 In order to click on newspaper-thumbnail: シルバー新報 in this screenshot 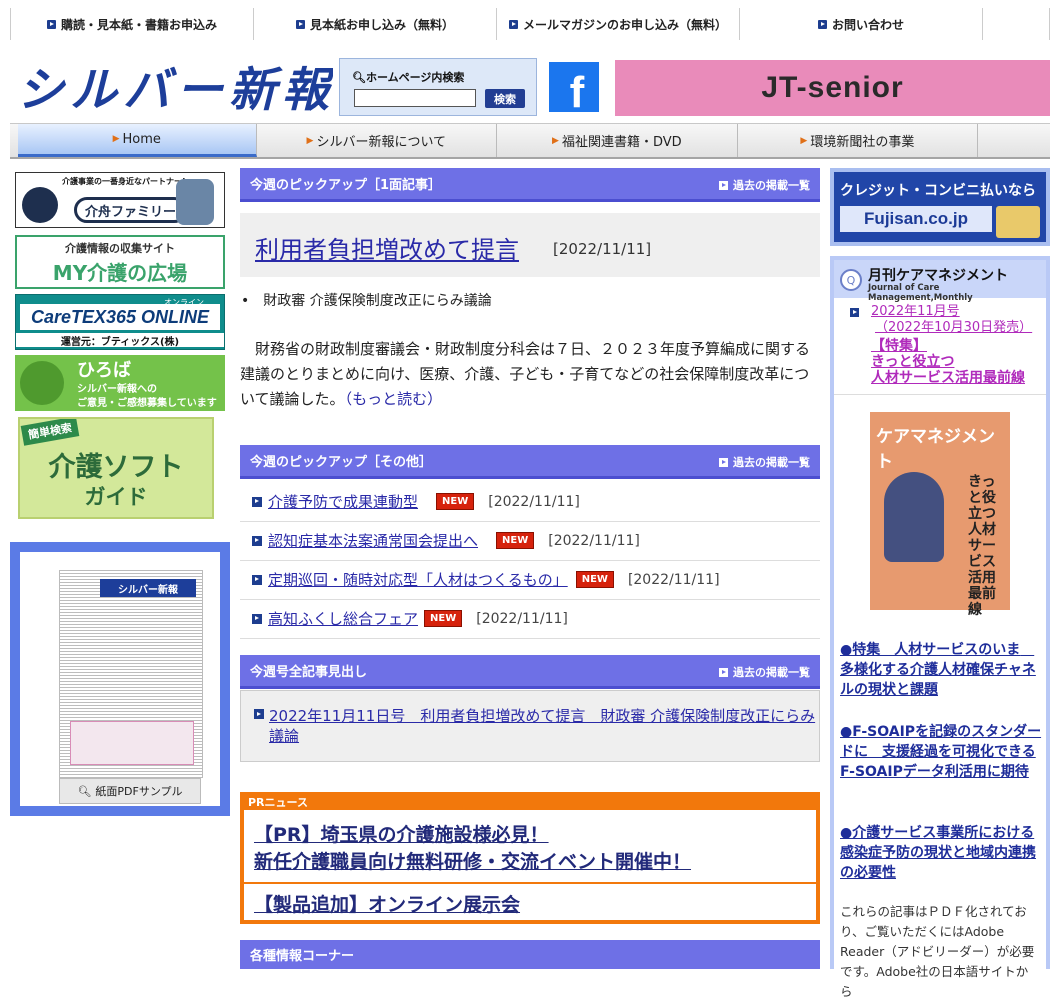, I will do `click(131, 674)`.